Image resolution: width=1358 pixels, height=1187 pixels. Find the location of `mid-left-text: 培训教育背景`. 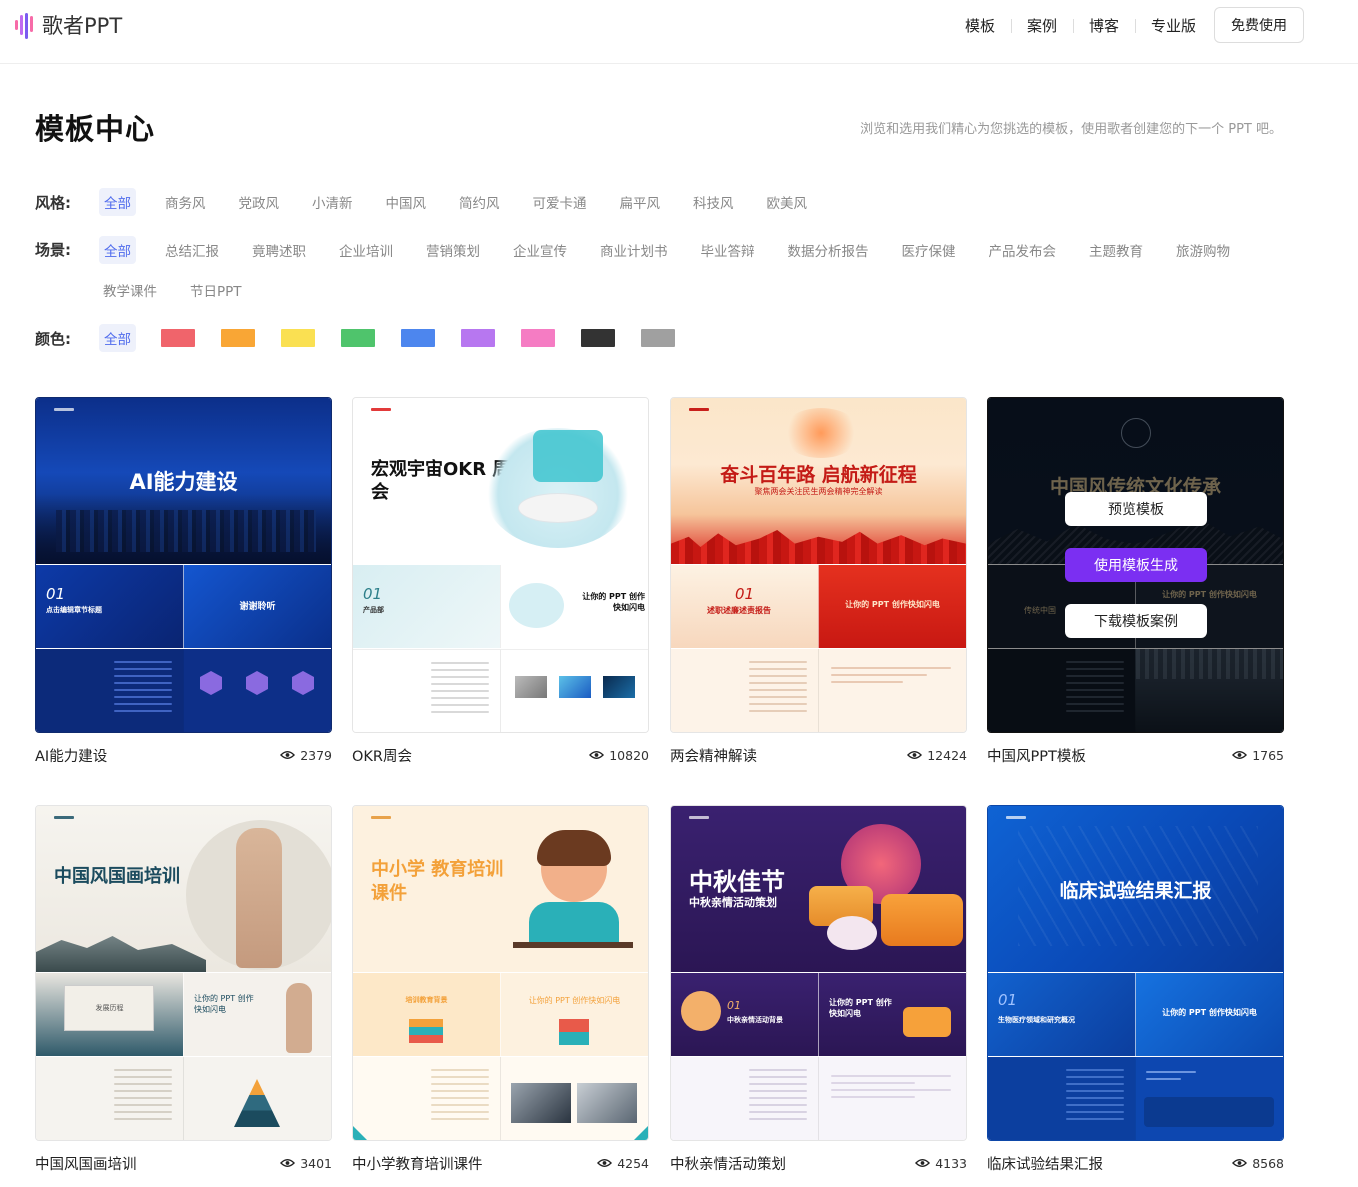

mid-left-text: 培训教育背景 is located at coordinates (426, 1000).